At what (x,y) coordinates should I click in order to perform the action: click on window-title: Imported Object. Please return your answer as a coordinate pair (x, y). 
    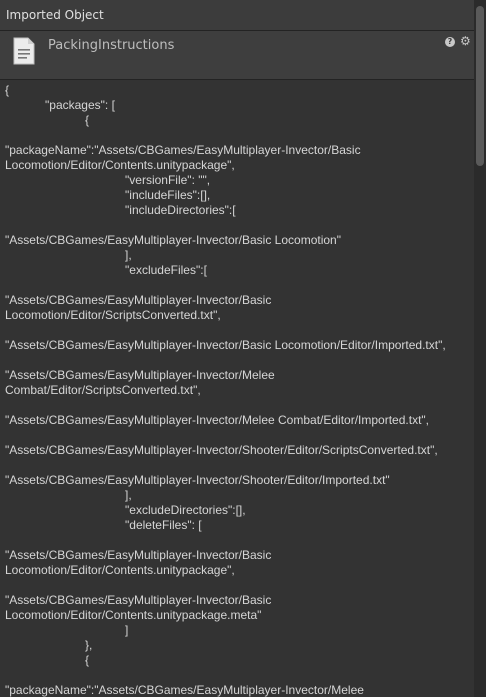
    Looking at the image, I should click on (55, 15).